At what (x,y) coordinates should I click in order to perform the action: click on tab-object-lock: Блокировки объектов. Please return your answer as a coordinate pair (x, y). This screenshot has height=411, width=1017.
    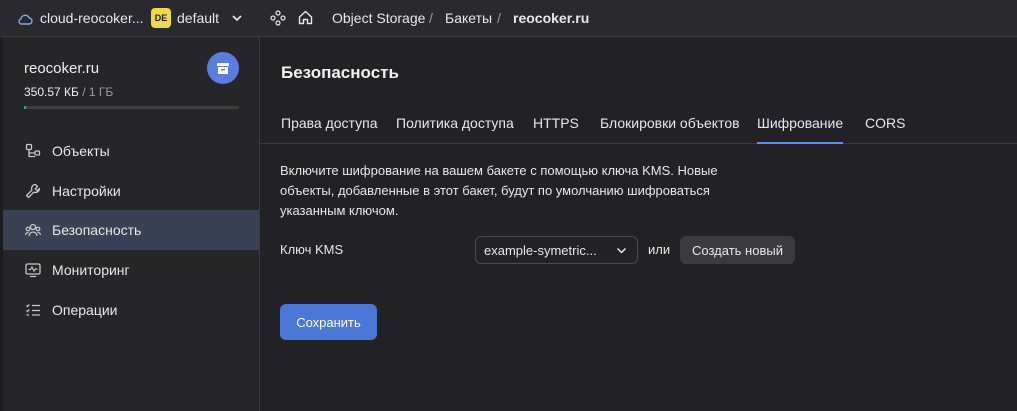
    Looking at the image, I should click on (670, 129).